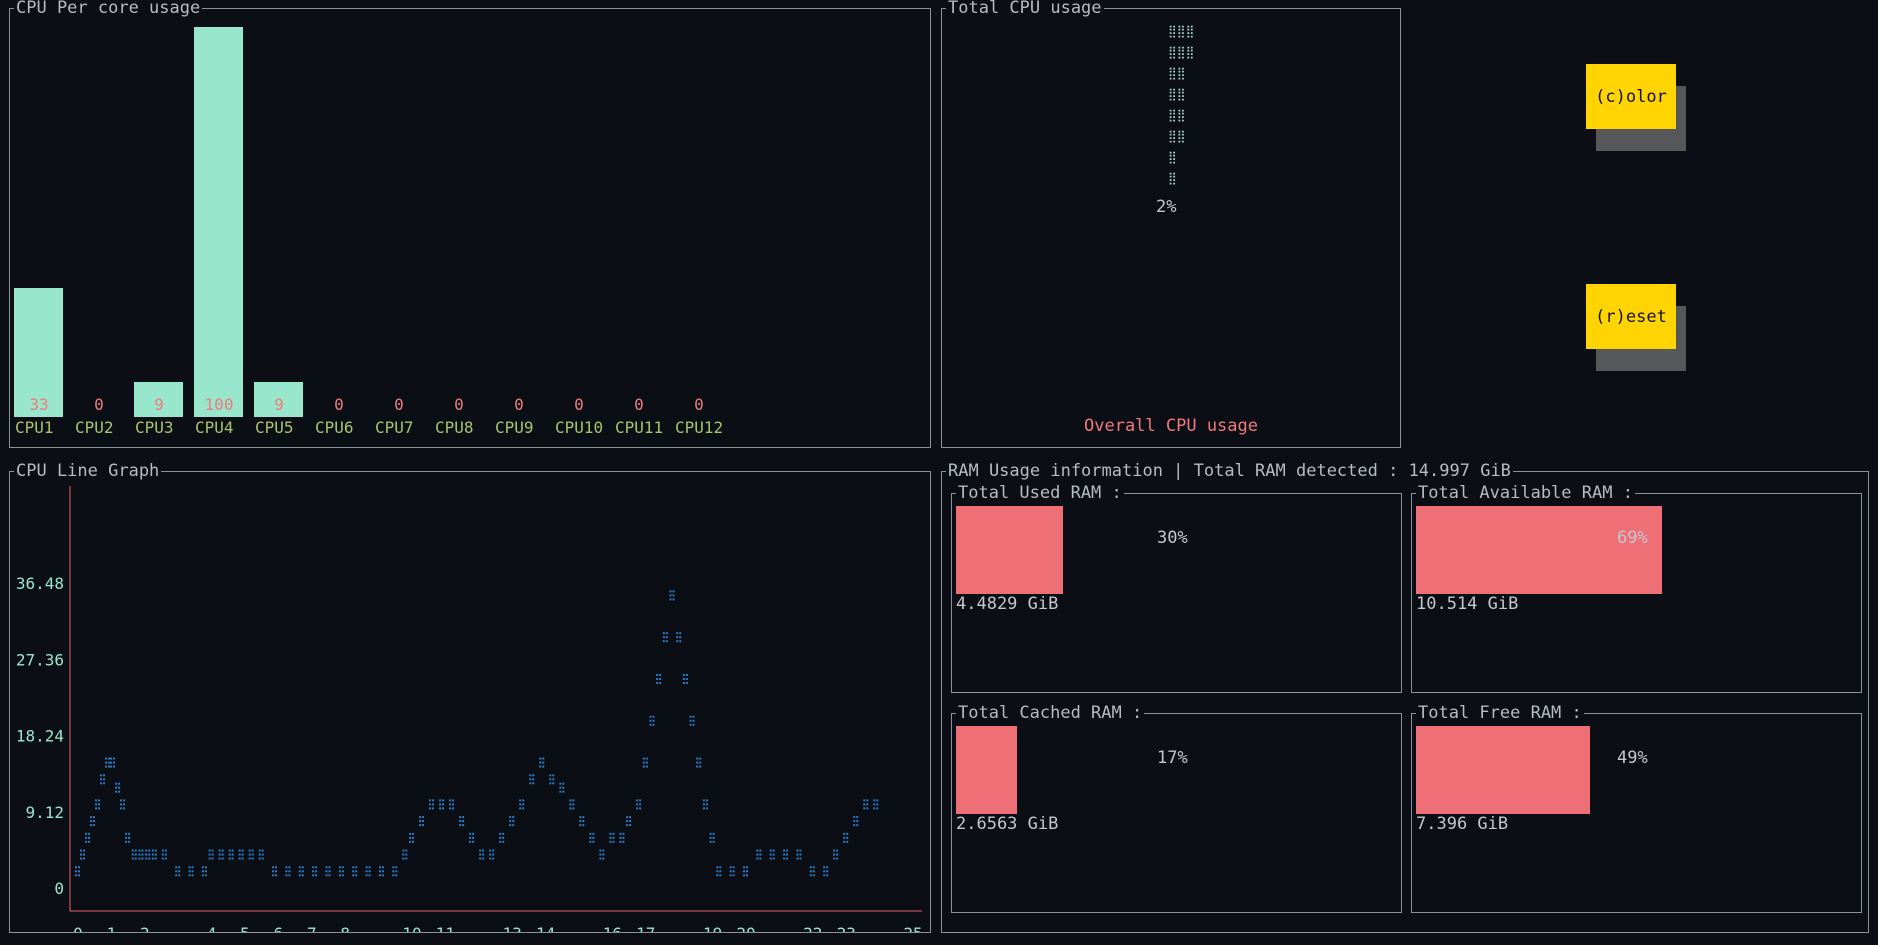 The image size is (1878, 945). I want to click on x-tick-label: 10, so click(411, 928).